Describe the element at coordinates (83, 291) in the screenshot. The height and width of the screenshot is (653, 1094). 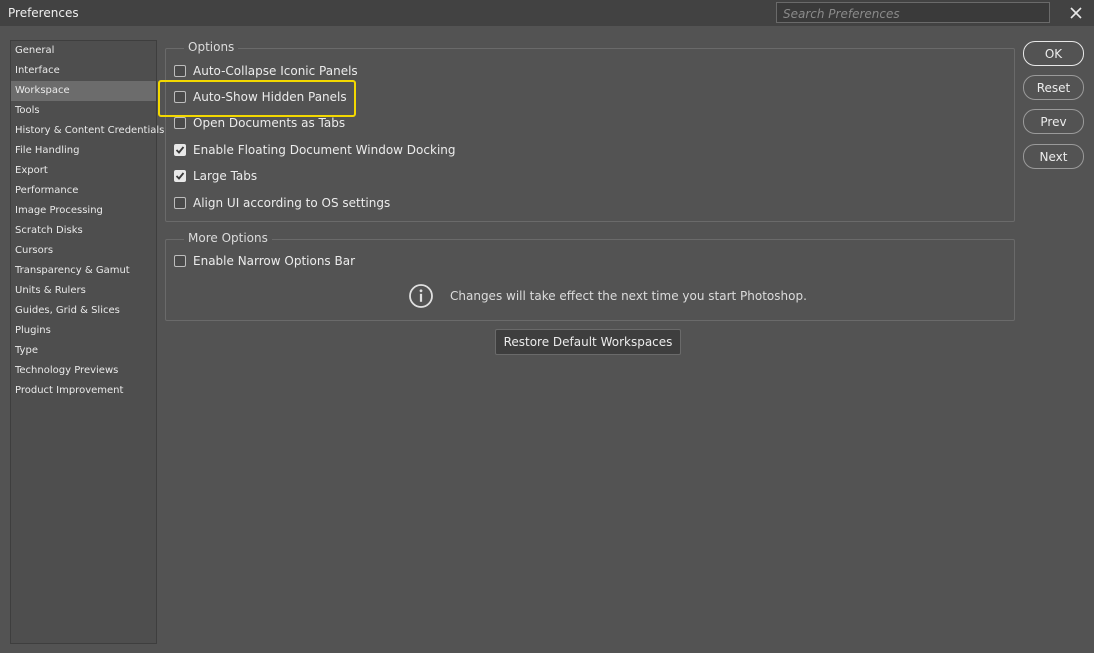
I see `sidebar-item-units-rulers: Units & Rulers` at that location.